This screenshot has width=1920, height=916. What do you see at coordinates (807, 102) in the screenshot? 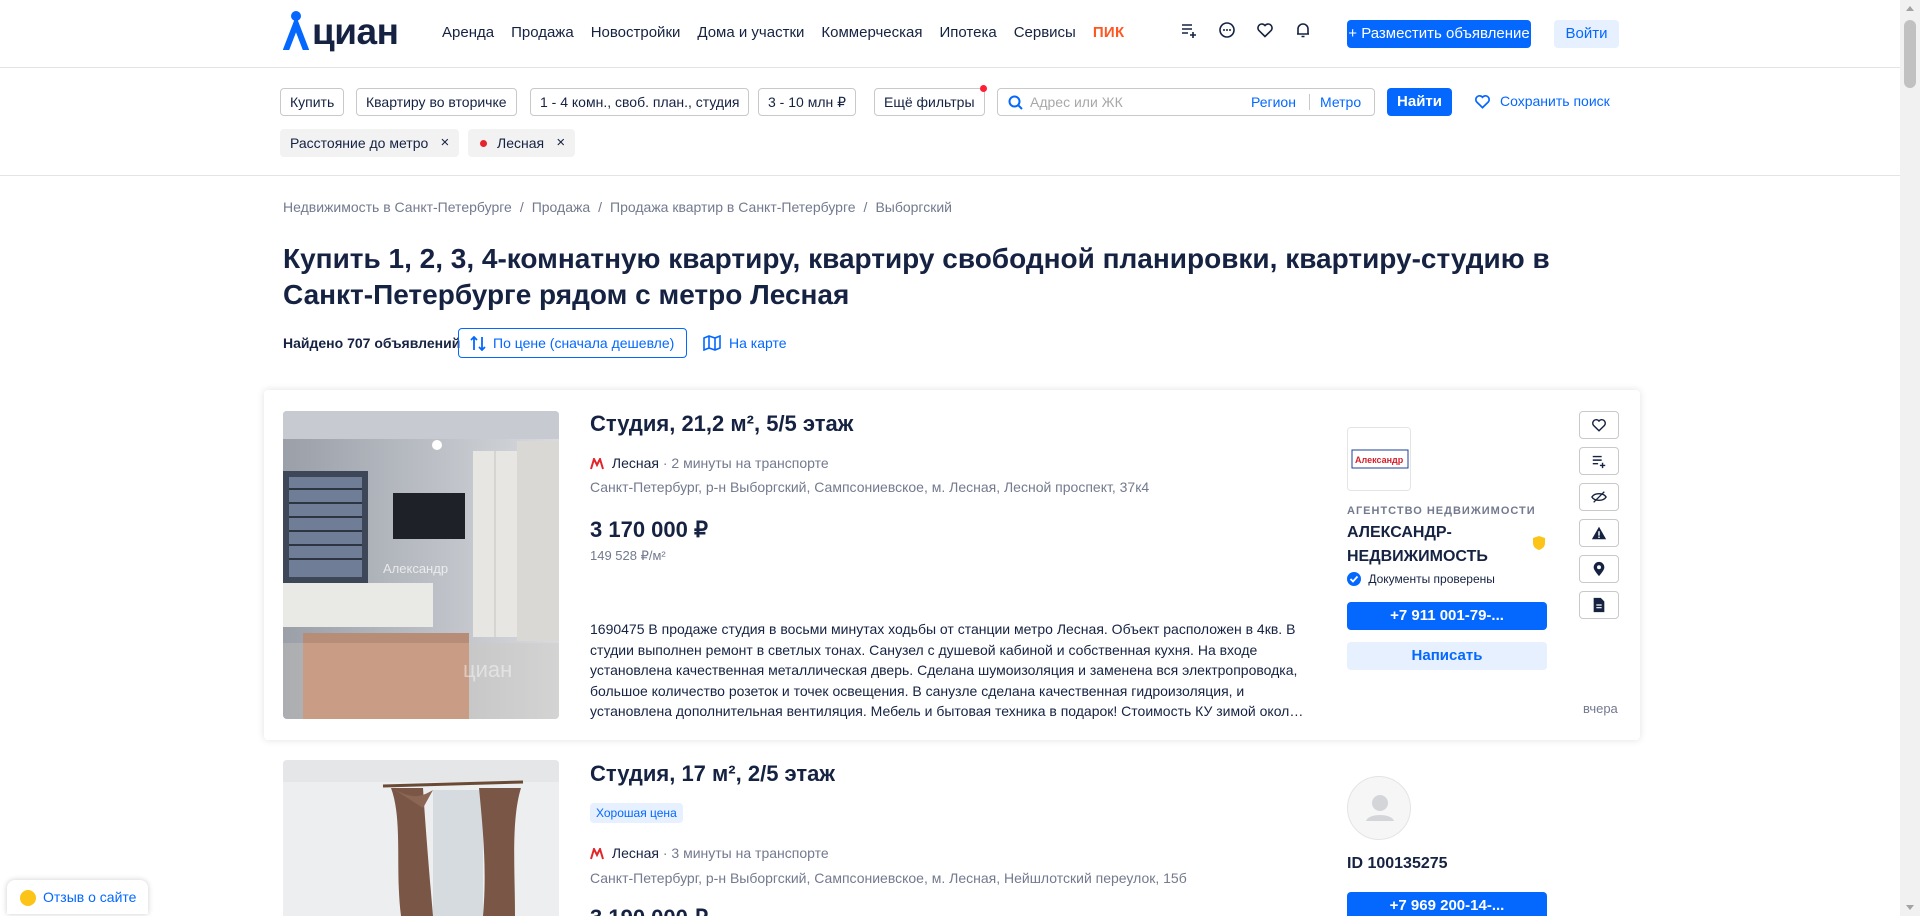
I see `price-filter: 3 - 10 млн ₽` at bounding box center [807, 102].